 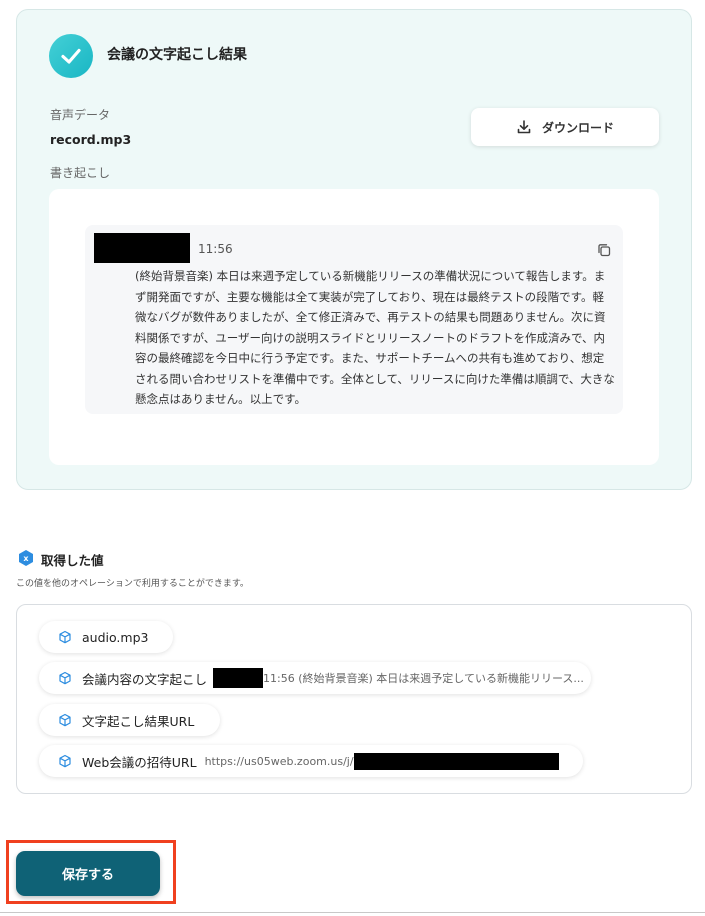 I want to click on obtained-values-description: この値を他のオペレーションで利用することができます。, so click(x=132, y=584).